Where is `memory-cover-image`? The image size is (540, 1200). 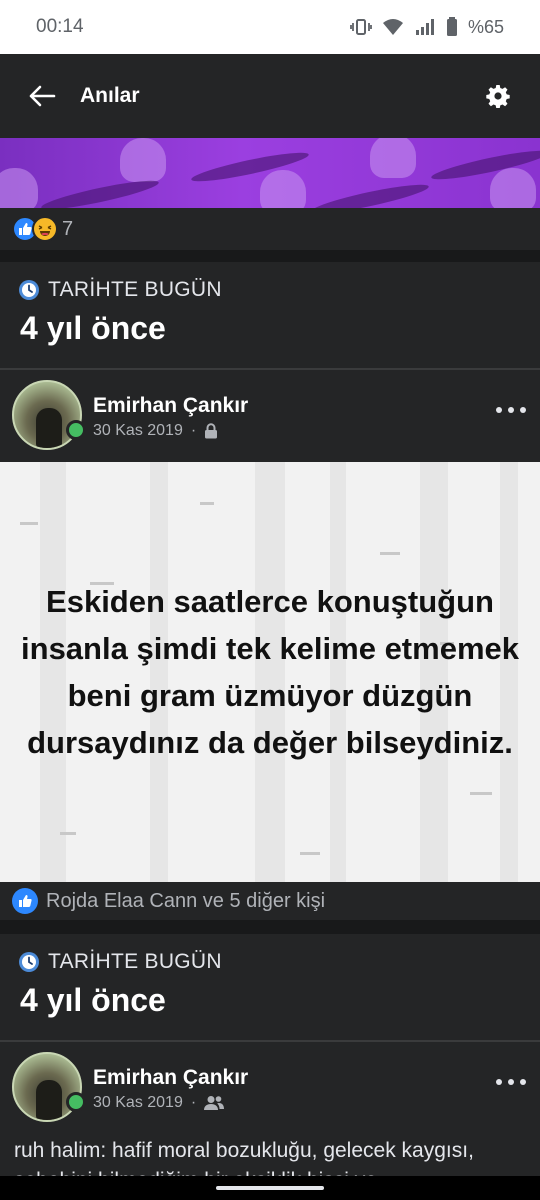 memory-cover-image is located at coordinates (270, 173).